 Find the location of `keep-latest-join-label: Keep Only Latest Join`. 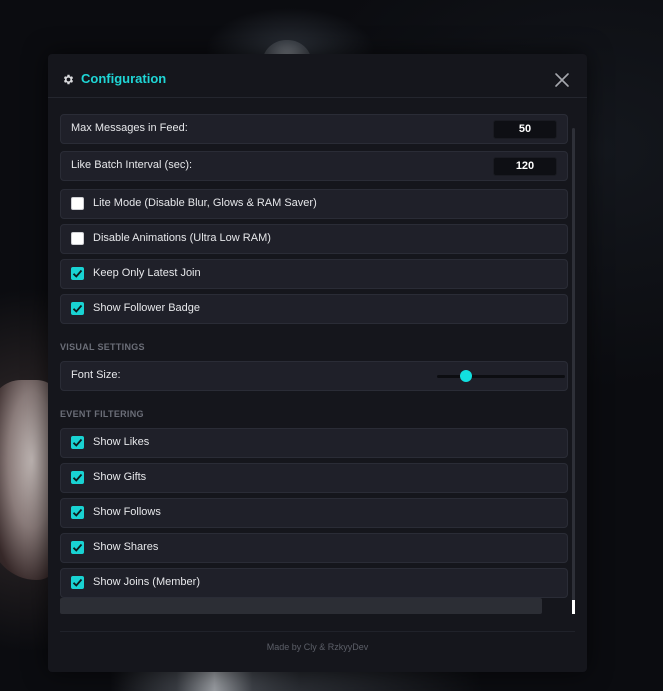

keep-latest-join-label: Keep Only Latest Join is located at coordinates (147, 273).